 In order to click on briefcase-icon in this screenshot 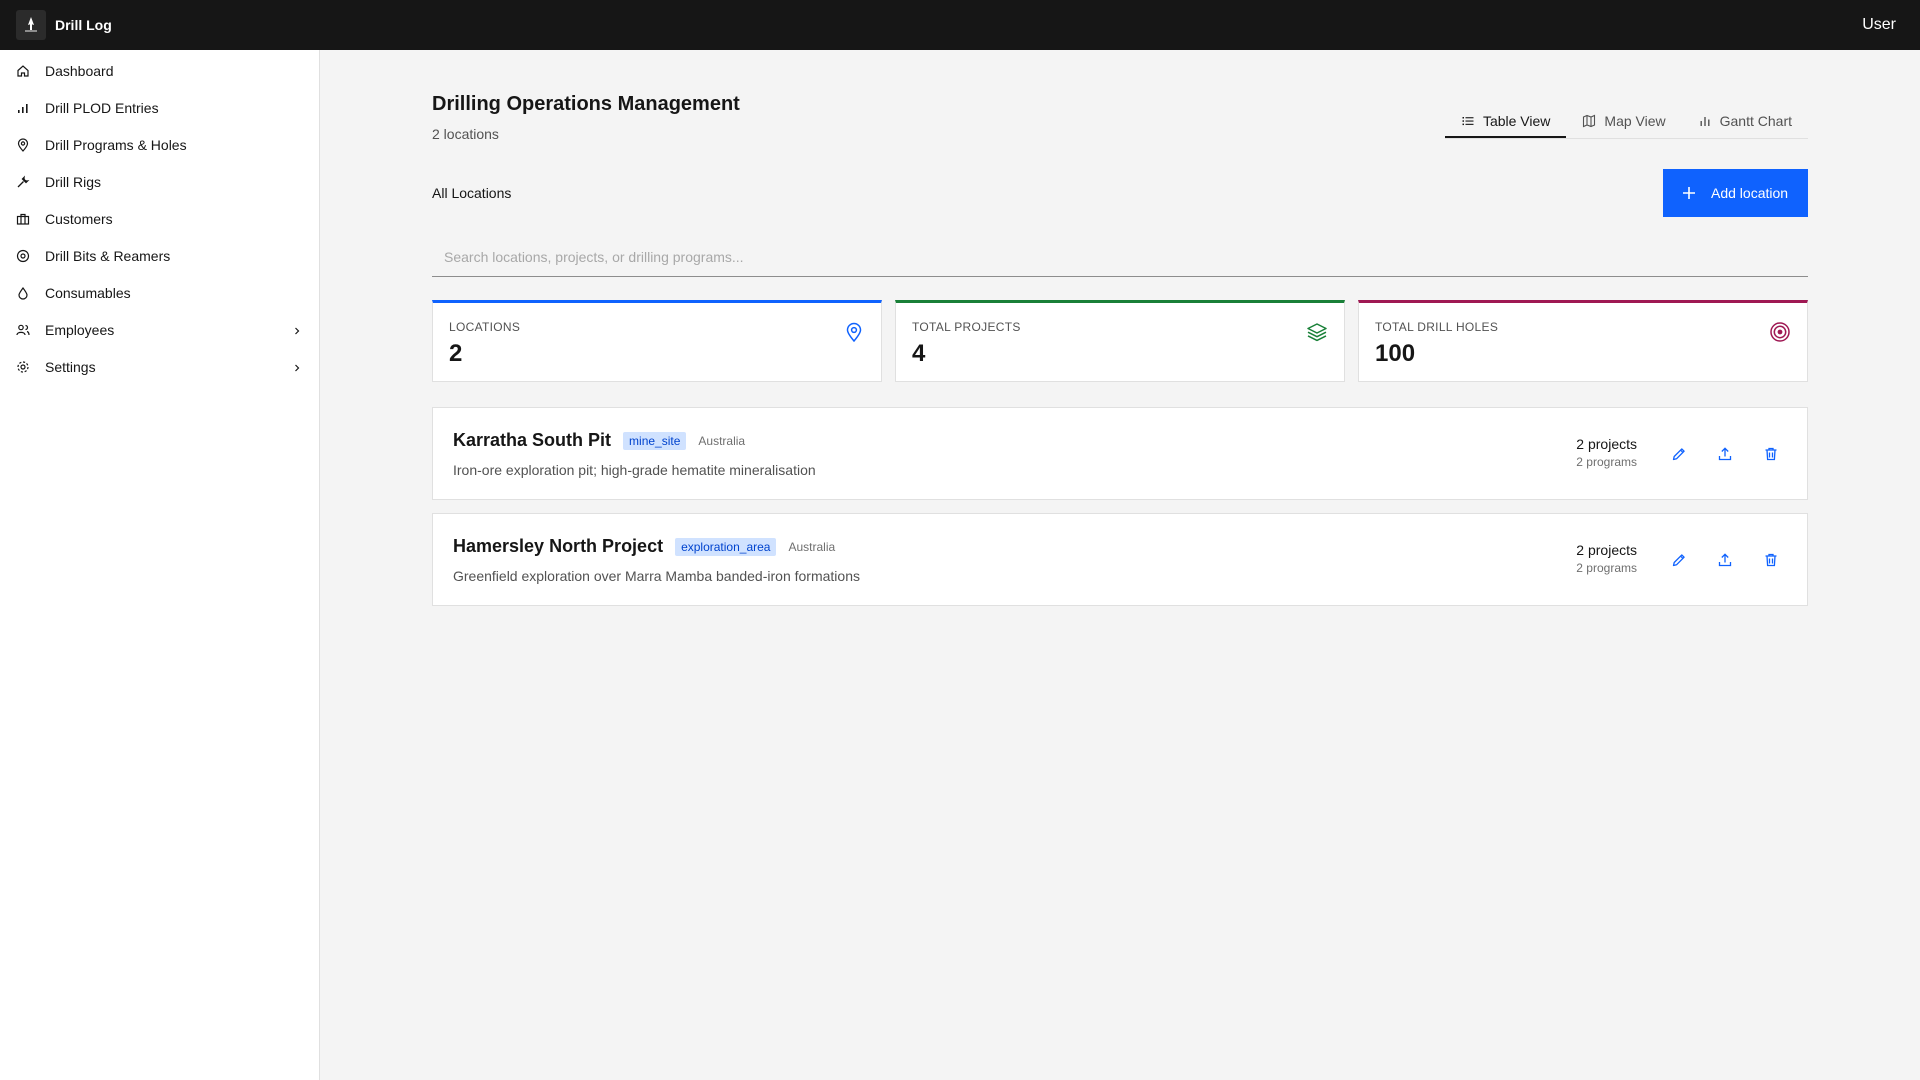, I will do `click(23, 219)`.